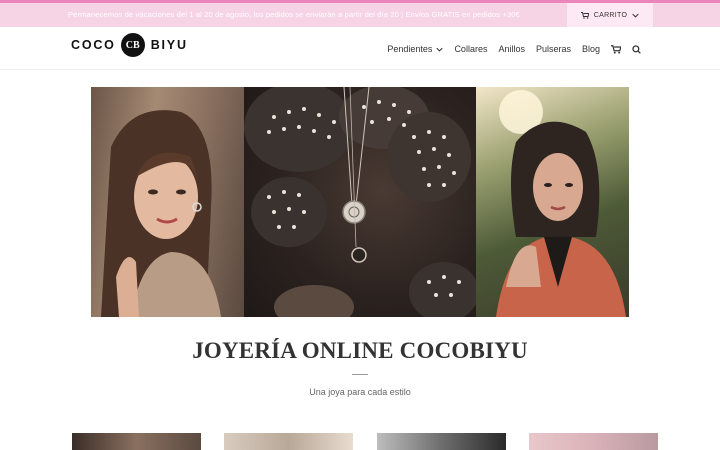 Image resolution: width=720 pixels, height=450 pixels. I want to click on nav-item-blog: Blog, so click(591, 49).